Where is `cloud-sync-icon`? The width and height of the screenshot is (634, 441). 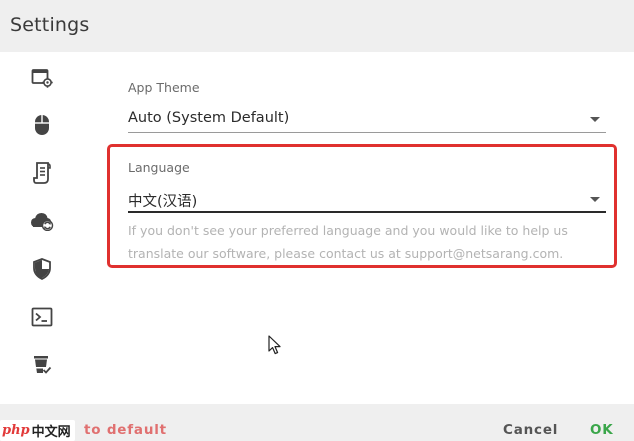 cloud-sync-icon is located at coordinates (42, 221).